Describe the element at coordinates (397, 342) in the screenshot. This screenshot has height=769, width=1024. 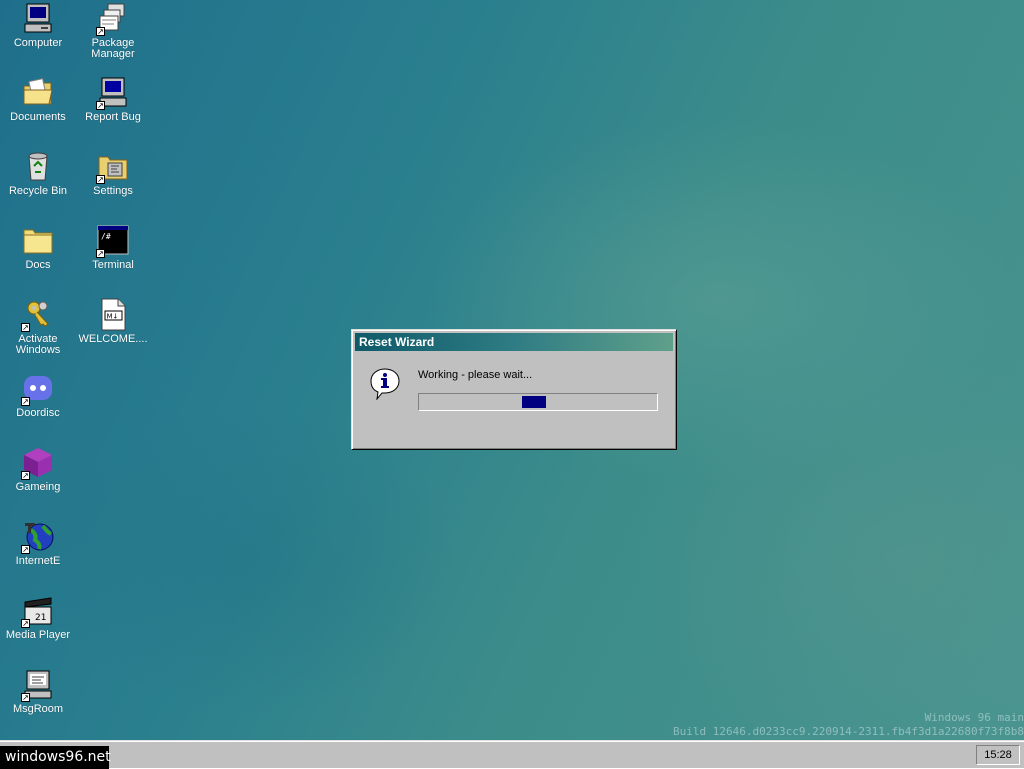
I see `dialog-title: Reset Wizard` at that location.